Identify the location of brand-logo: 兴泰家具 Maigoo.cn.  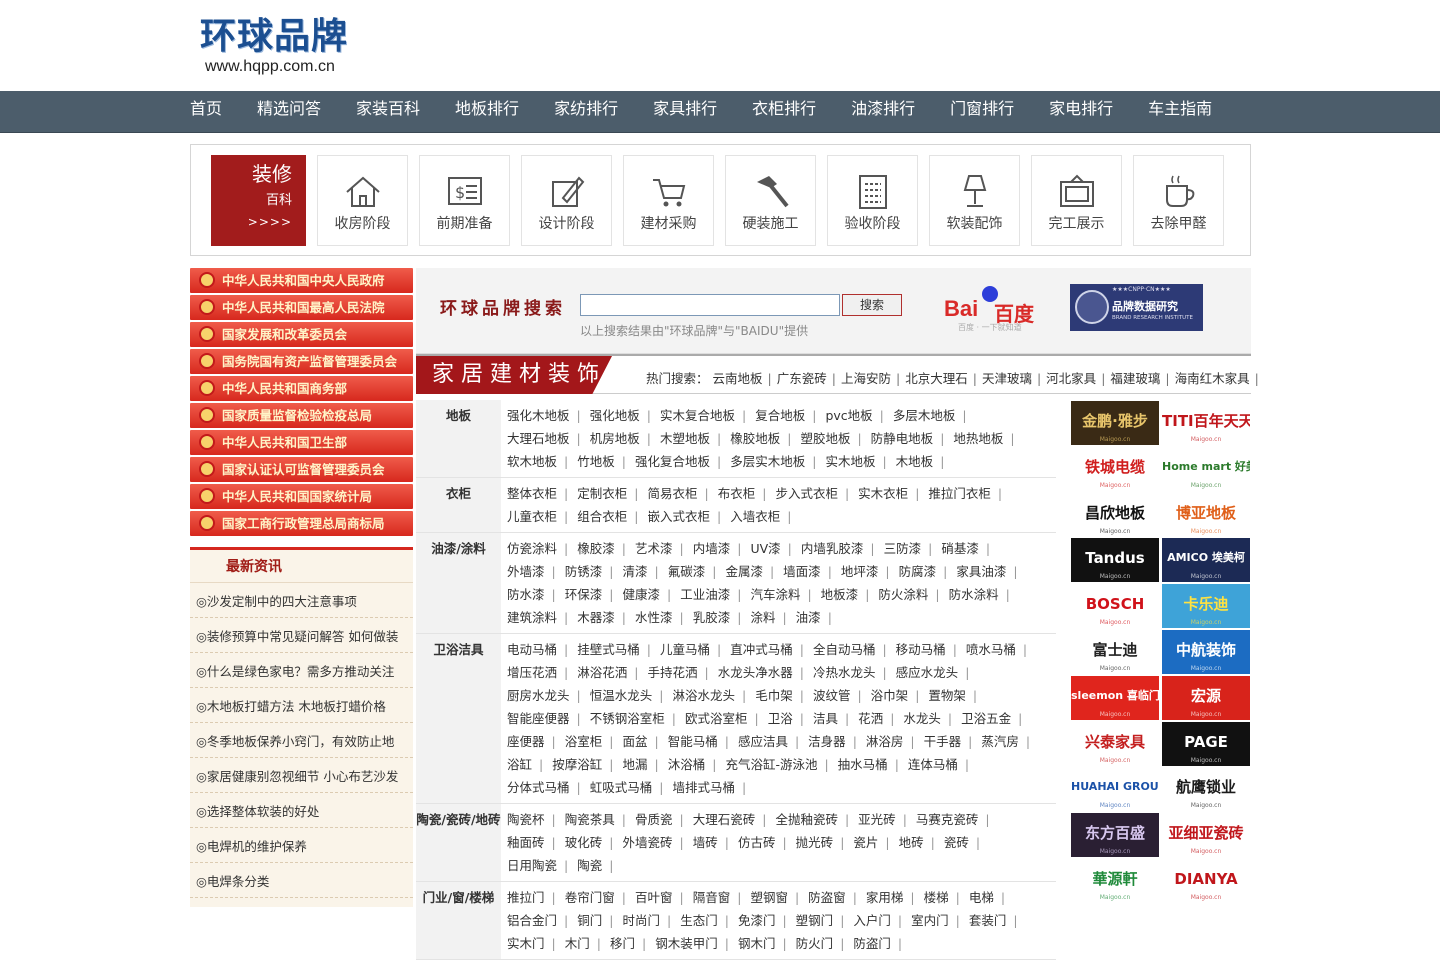
(1115, 743).